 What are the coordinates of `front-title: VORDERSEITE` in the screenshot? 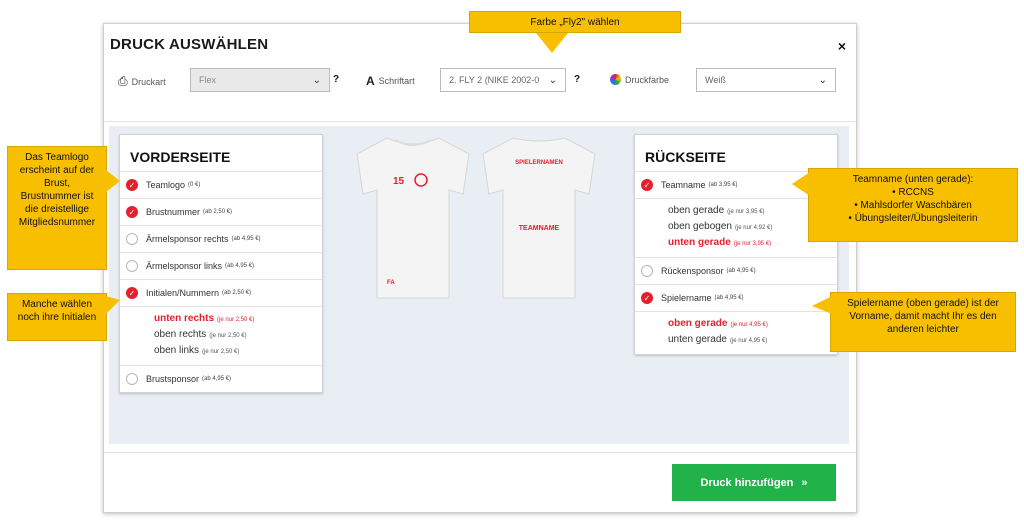 It's located at (180, 157).